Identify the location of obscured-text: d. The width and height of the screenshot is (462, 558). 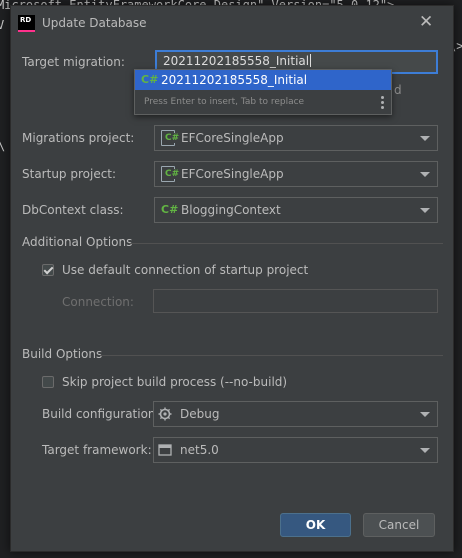
(398, 90).